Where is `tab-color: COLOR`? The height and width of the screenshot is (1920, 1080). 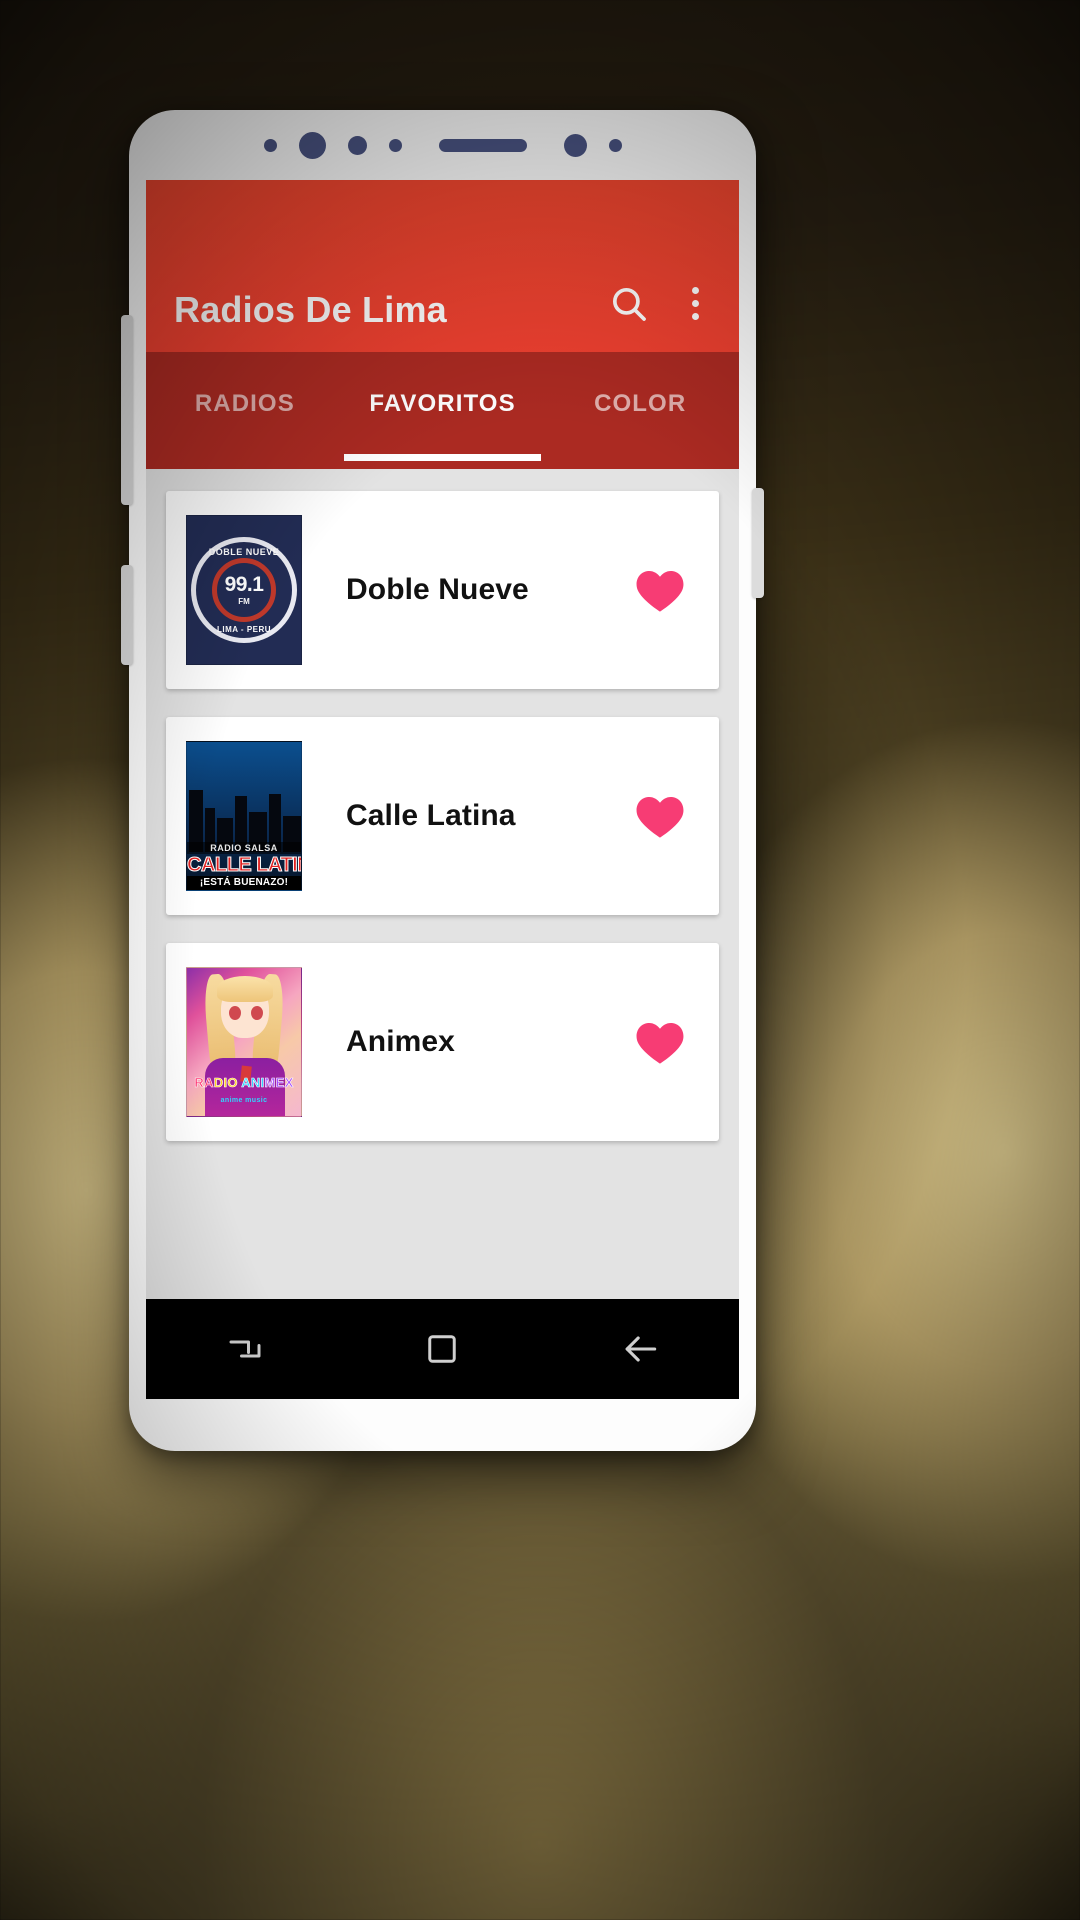
tab-color: COLOR is located at coordinates (640, 410).